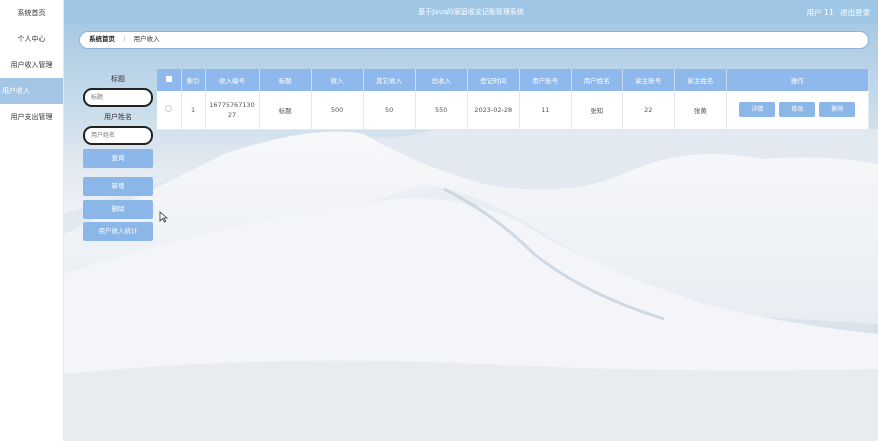  What do you see at coordinates (798, 80) in the screenshot?
I see `column-header: 操作` at bounding box center [798, 80].